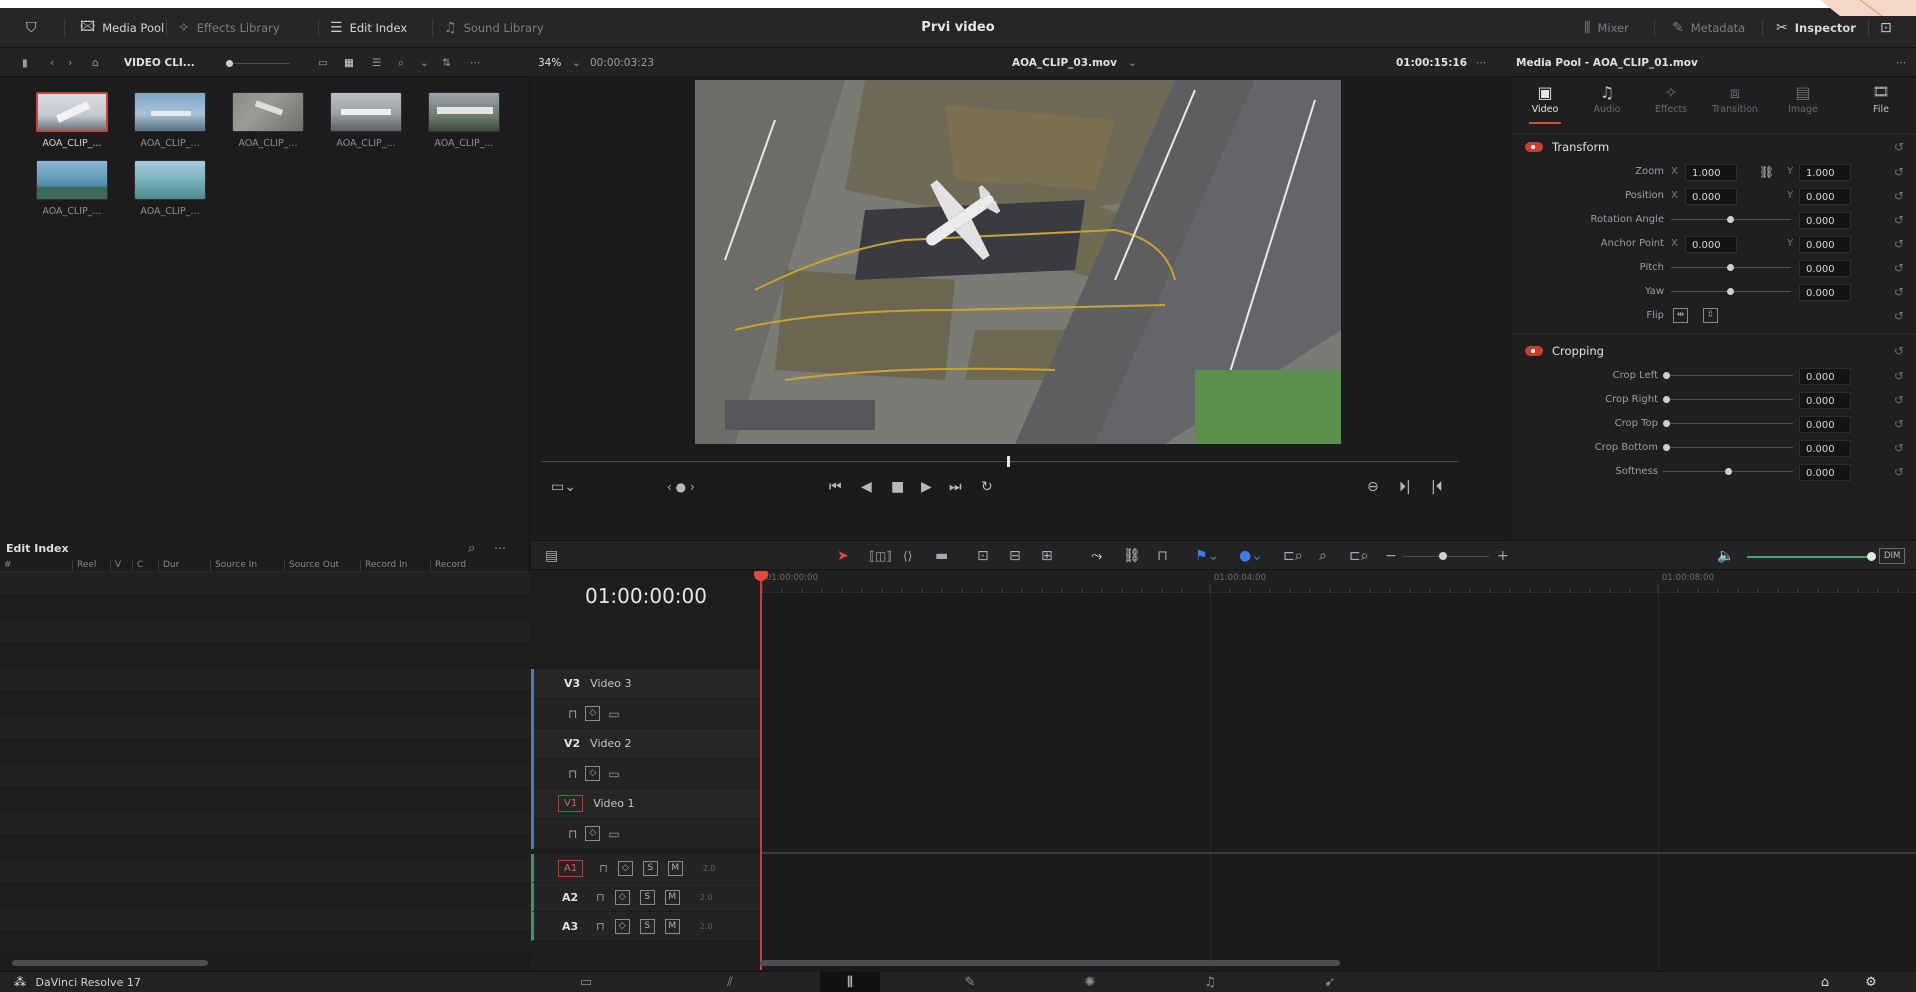 This screenshot has height=992, width=1916. I want to click on timeline-zoom-slider, so click(1444, 556).